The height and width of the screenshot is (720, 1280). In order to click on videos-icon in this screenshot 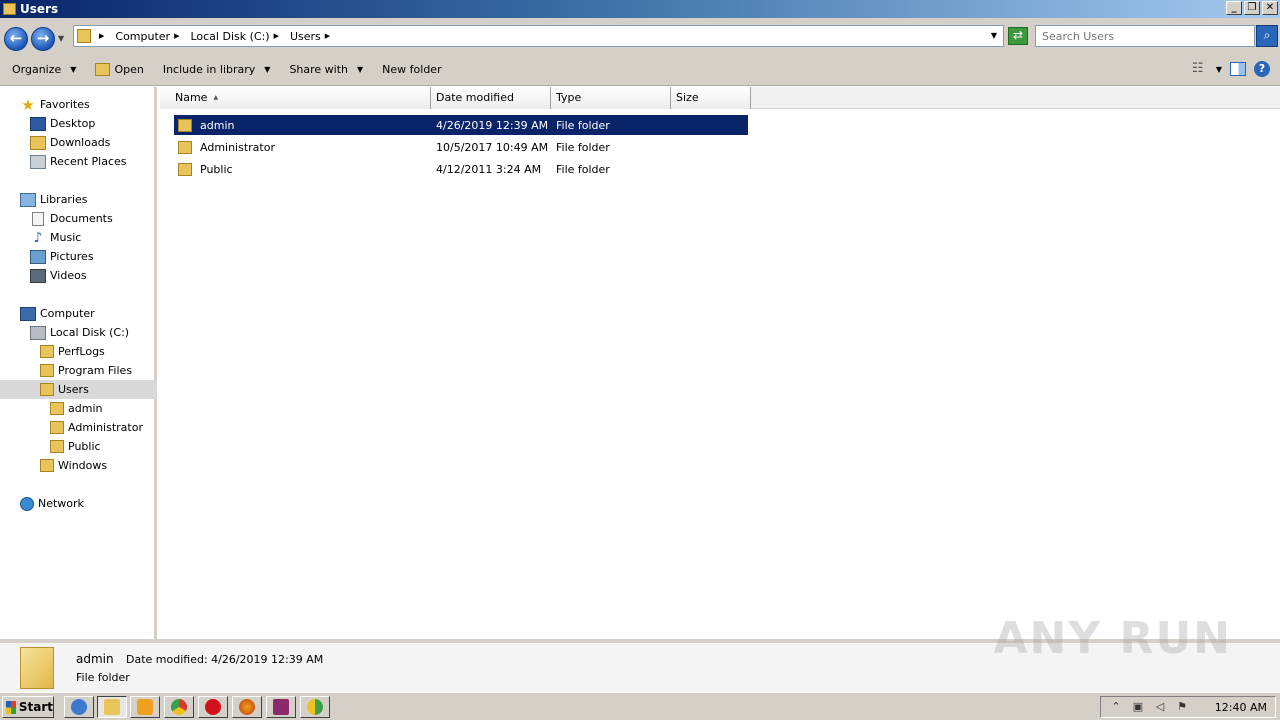, I will do `click(38, 275)`.